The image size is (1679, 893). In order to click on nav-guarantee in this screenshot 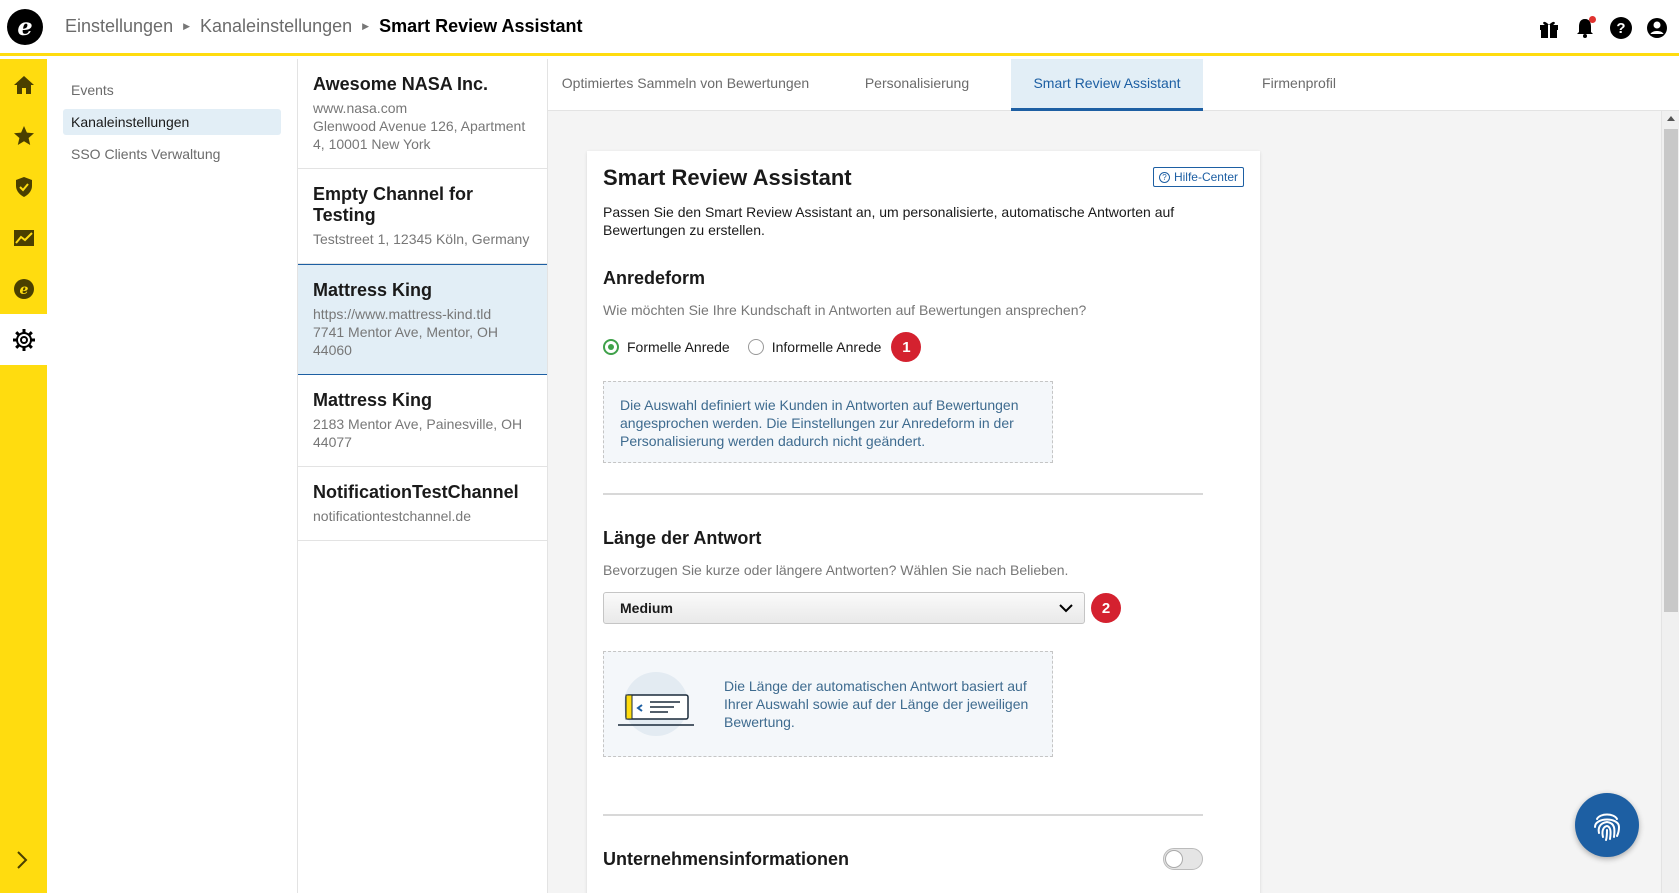, I will do `click(23, 186)`.